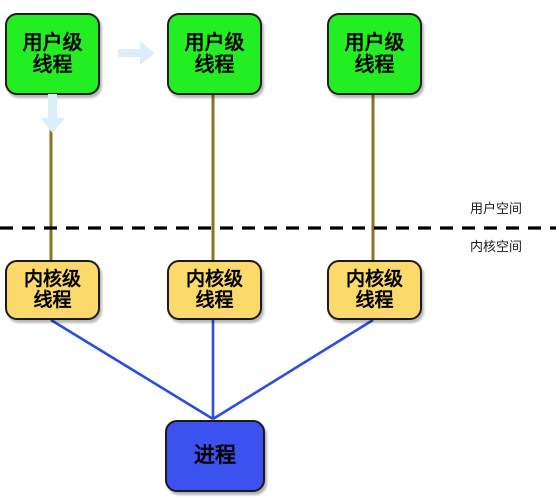 This screenshot has height=500, width=556. I want to click on process-node: 进程, so click(215, 456).